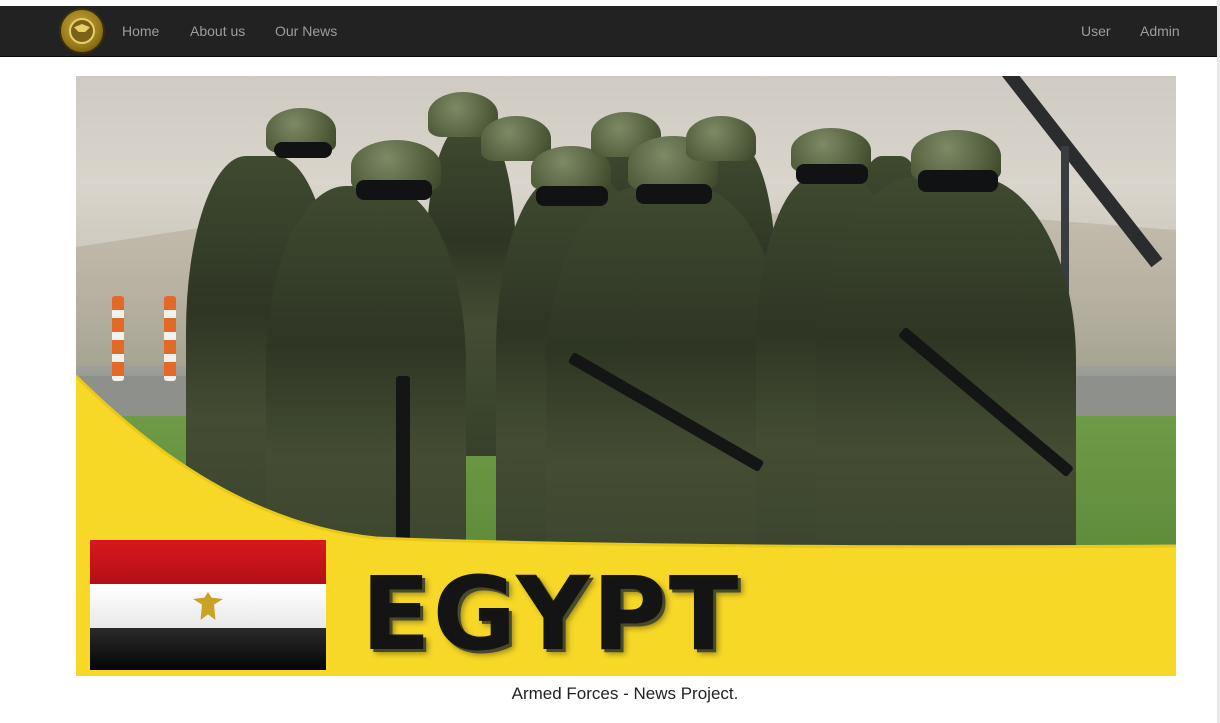 The image size is (1220, 723). I want to click on brand-logo-icon, so click(82, 31).